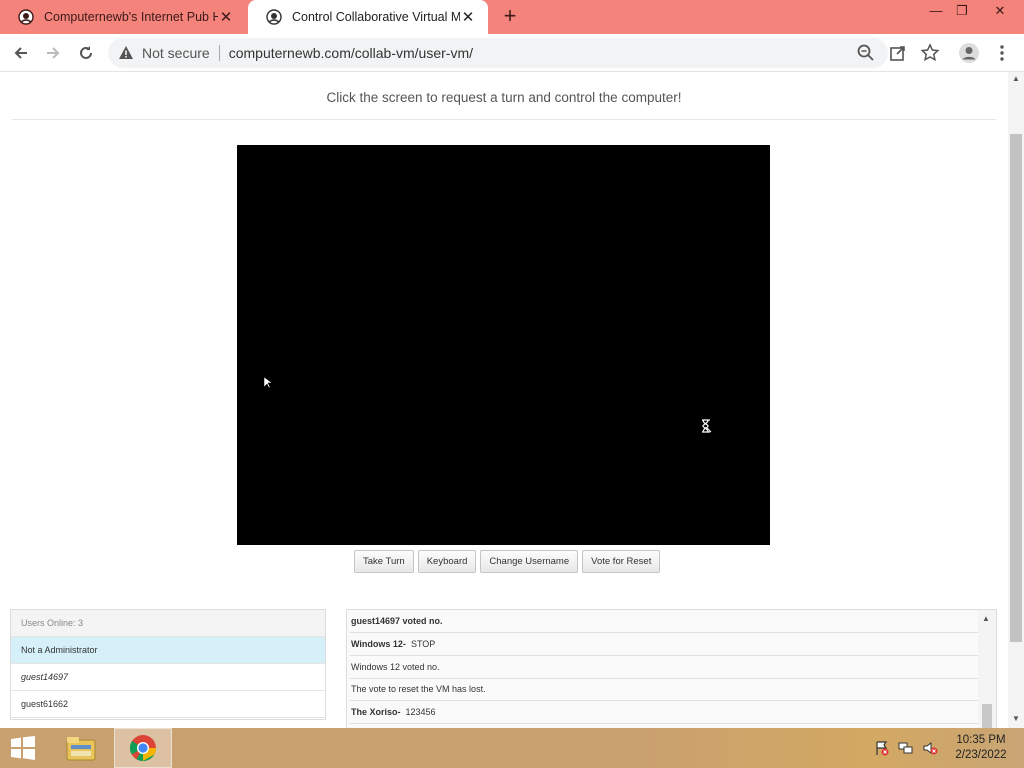  What do you see at coordinates (86, 53) in the screenshot?
I see `reload-icon` at bounding box center [86, 53].